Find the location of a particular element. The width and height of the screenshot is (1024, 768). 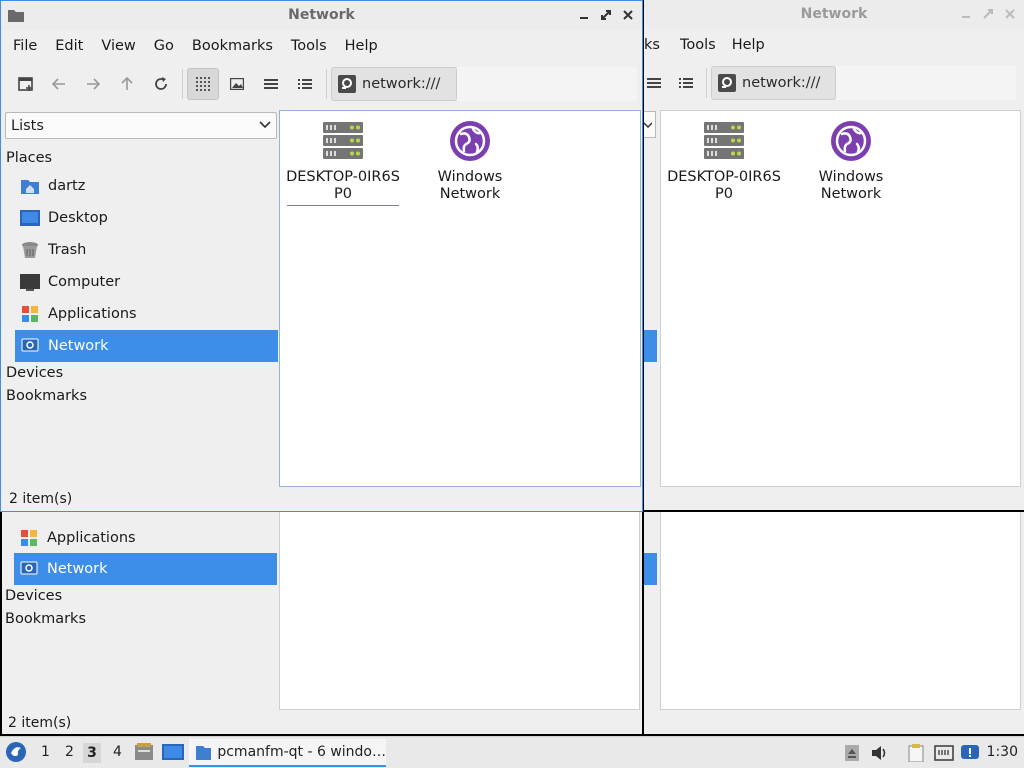

menu-bookmarks: Bookmarks is located at coordinates (232, 46).